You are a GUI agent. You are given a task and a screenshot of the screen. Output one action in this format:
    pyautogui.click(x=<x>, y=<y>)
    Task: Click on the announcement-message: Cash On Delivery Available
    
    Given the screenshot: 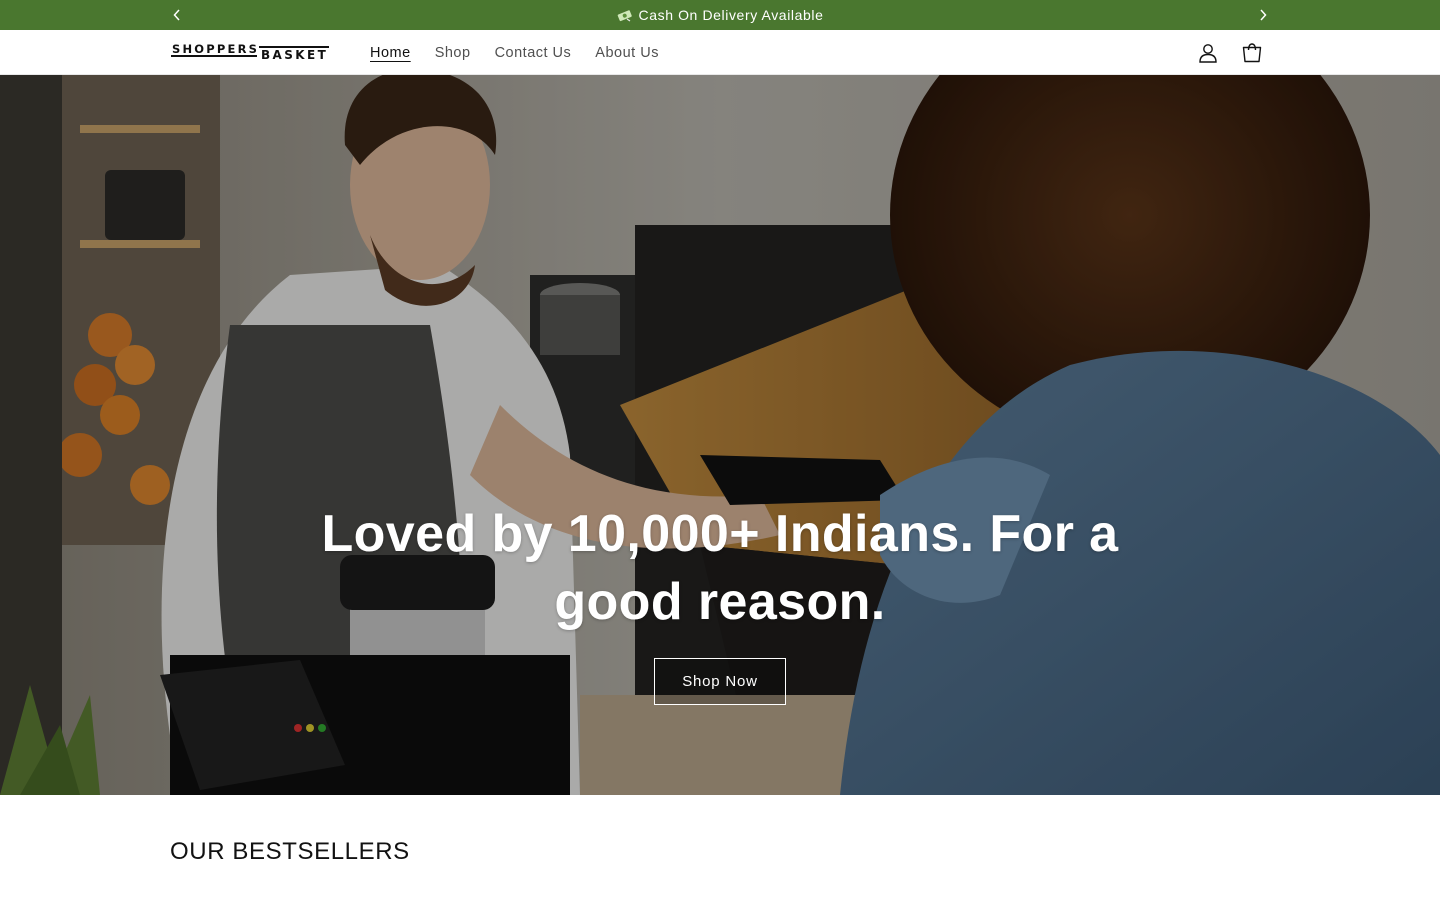 What is the action you would take?
    pyautogui.click(x=720, y=15)
    